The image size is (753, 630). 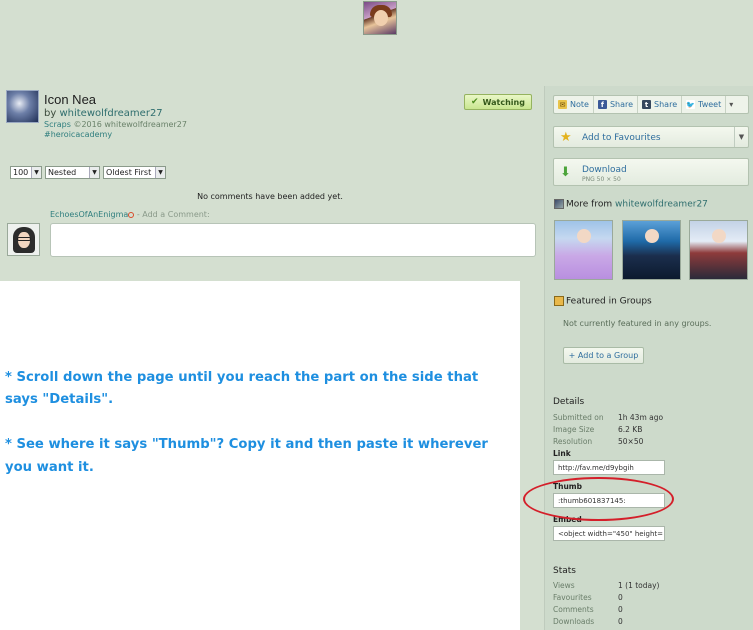 I want to click on view-mode-value: Nested, so click(x=62, y=172).